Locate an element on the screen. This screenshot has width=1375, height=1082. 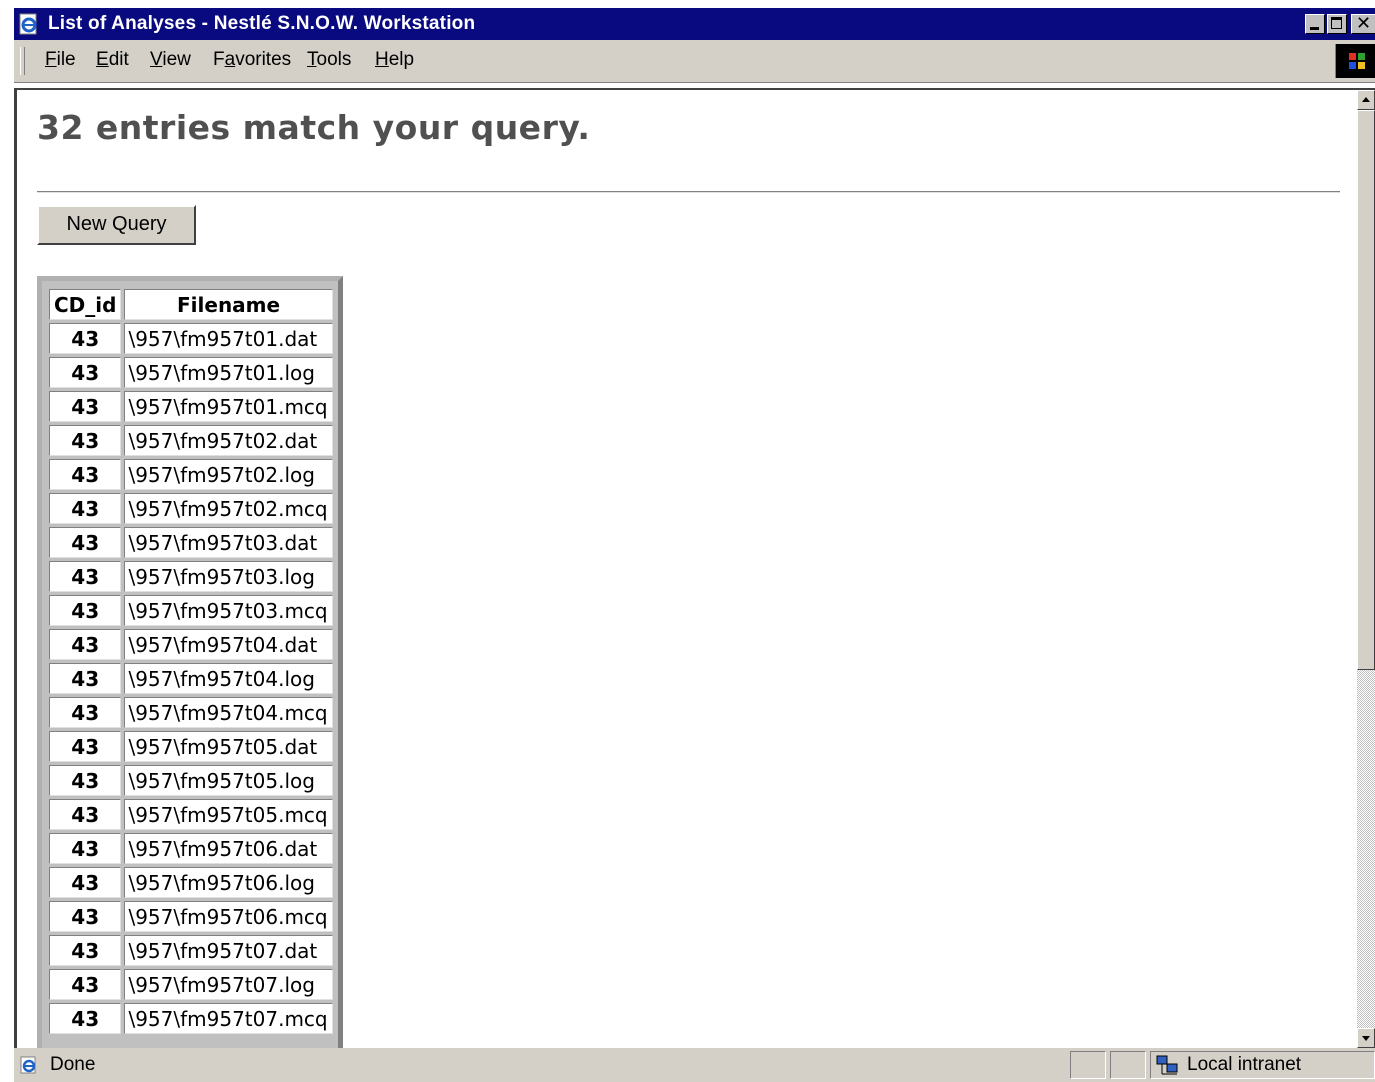
column-header-cd-id: CD_id is located at coordinates (85, 304).